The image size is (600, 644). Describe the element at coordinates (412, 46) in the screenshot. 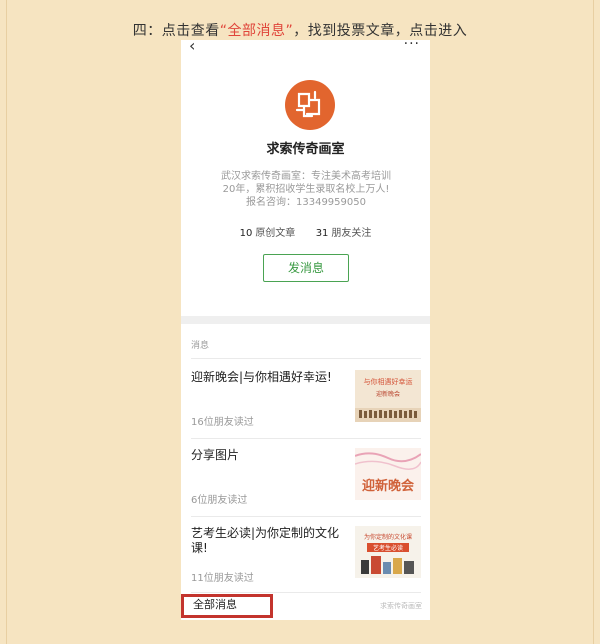

I see `more-icon: ···` at that location.